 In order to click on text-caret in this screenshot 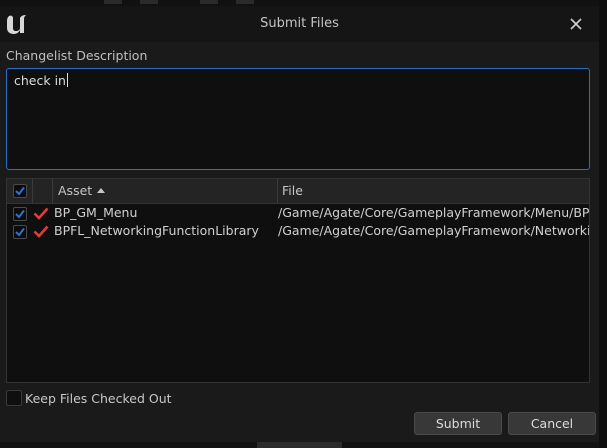, I will do `click(67, 80)`.